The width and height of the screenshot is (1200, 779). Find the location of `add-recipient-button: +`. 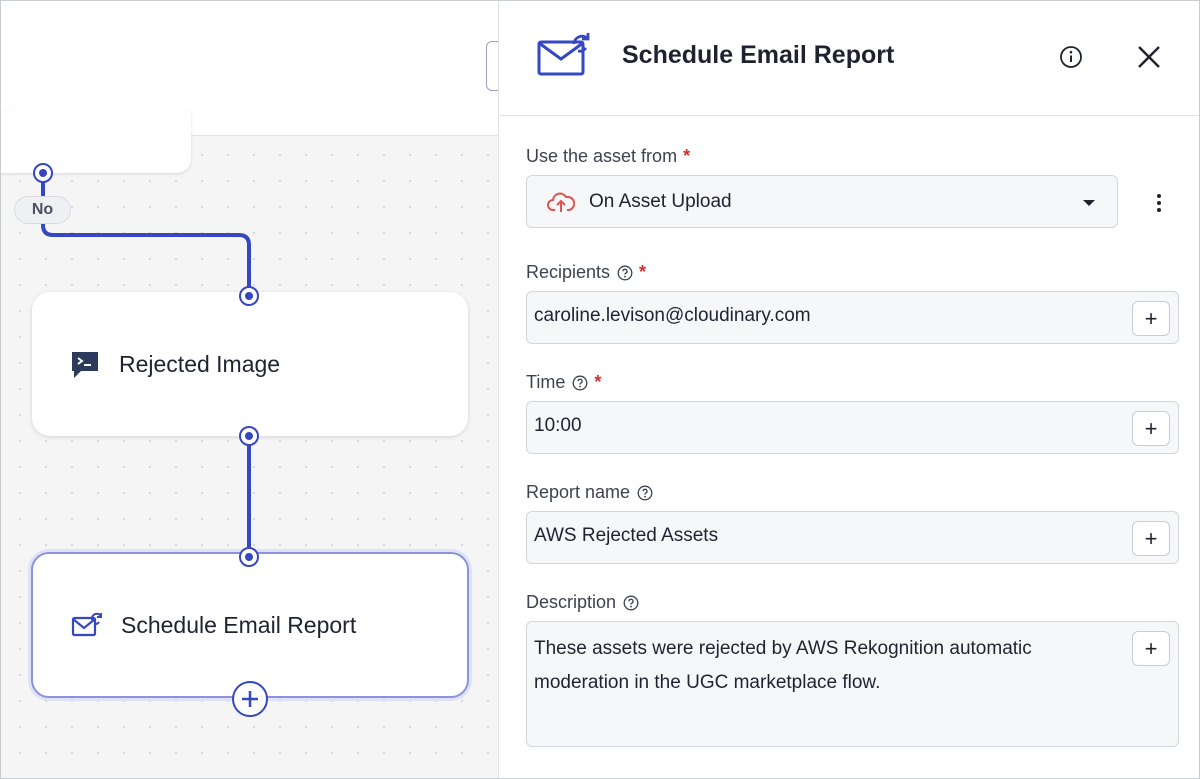

add-recipient-button: + is located at coordinates (1151, 318).